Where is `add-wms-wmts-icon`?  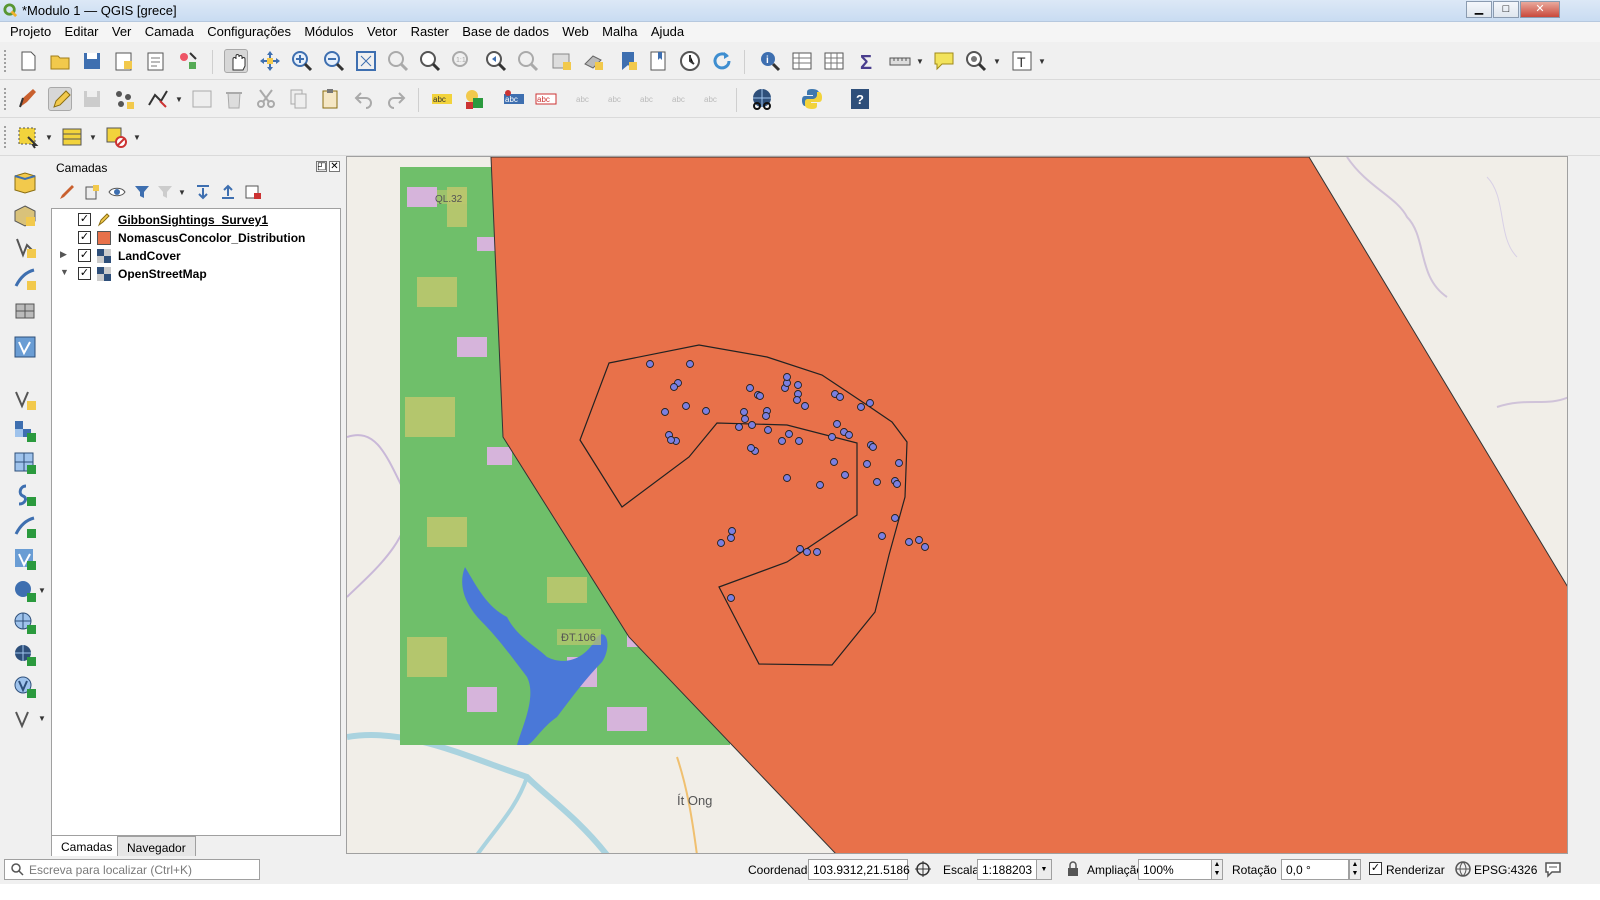
add-wms-wmts-icon is located at coordinates (25, 687).